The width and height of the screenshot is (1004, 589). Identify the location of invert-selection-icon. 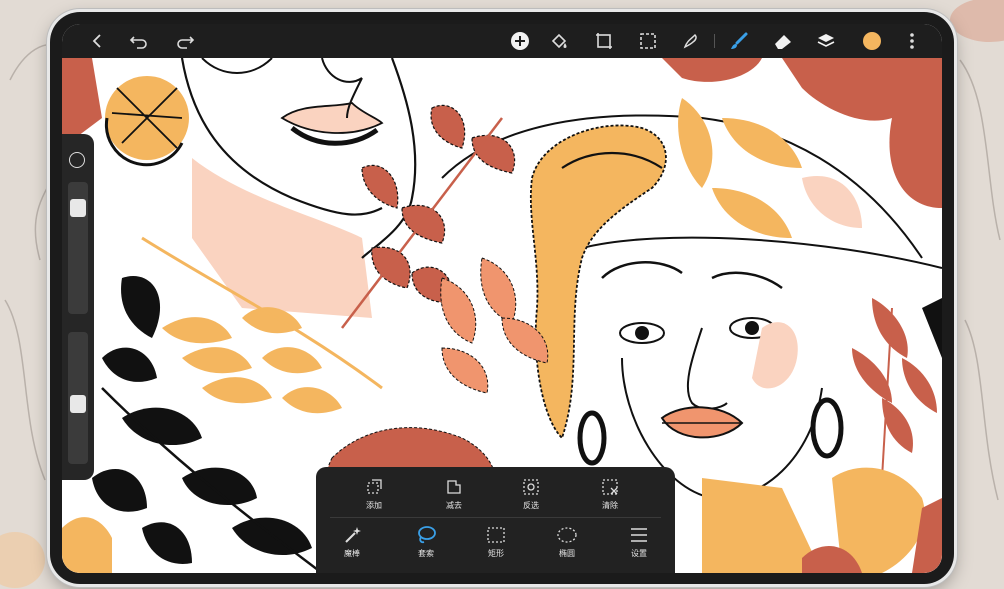
(531, 487).